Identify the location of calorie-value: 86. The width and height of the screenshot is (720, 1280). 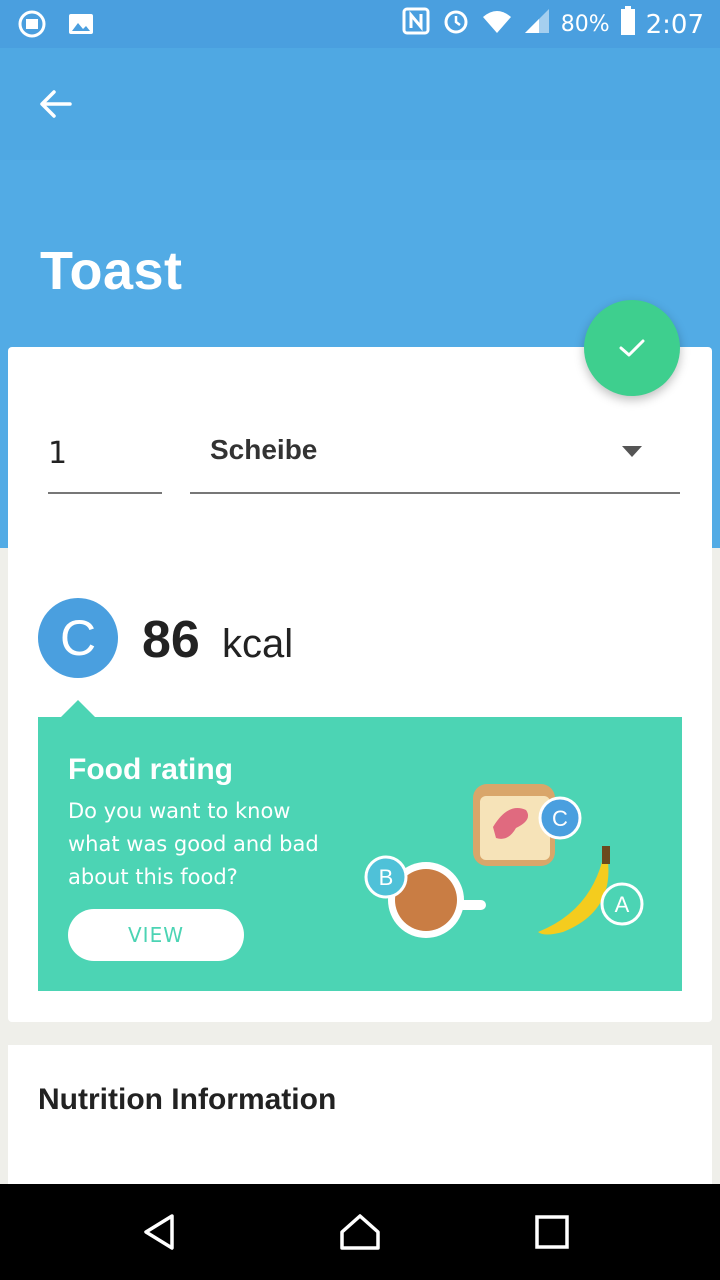
(171, 640).